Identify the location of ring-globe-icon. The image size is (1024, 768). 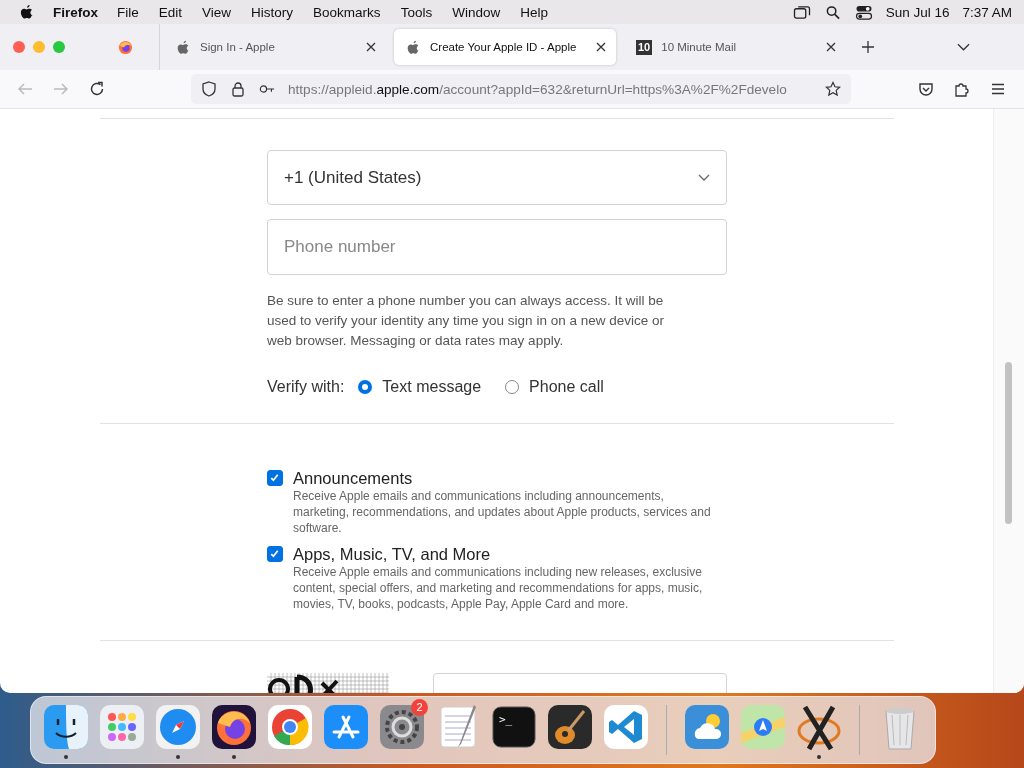
(290, 727).